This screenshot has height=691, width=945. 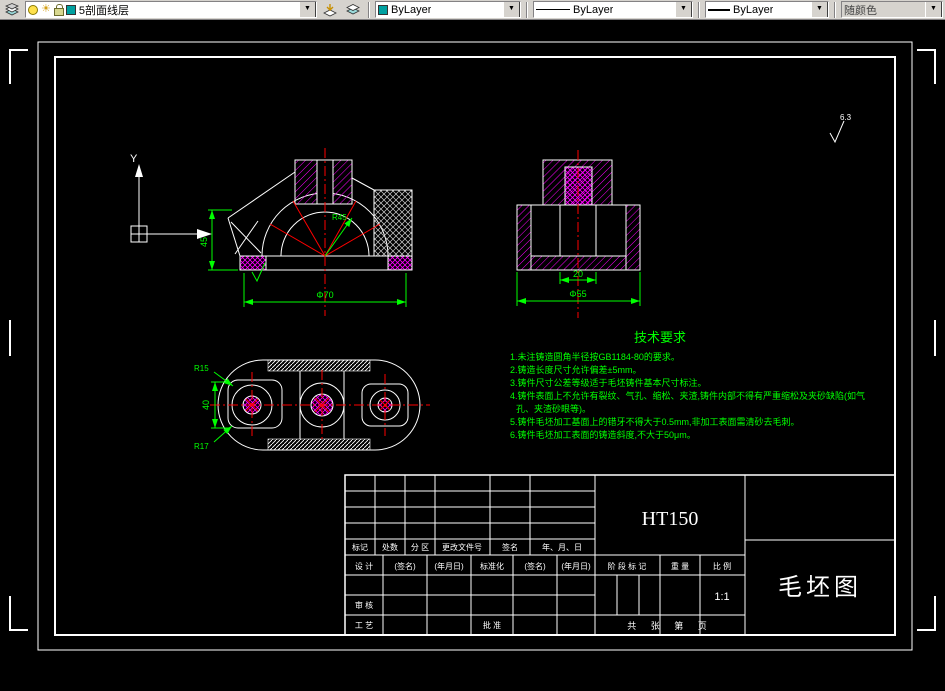 What do you see at coordinates (576, 566) in the screenshot?
I see `tb-date2: (年月日)` at bounding box center [576, 566].